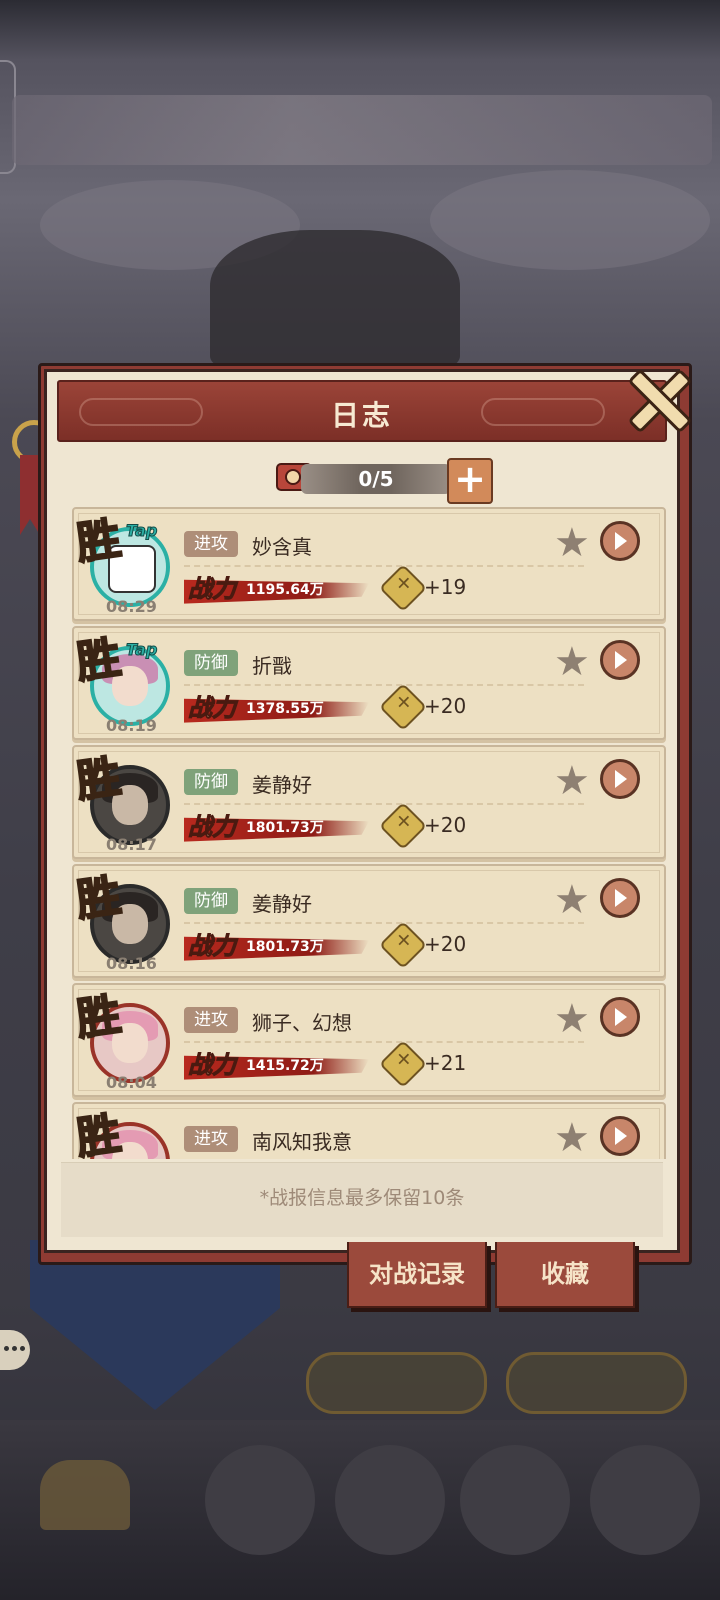 The image size is (720, 1600). I want to click on log-entry: 胜 进攻 南风知我意 战力 ★, so click(369, 1130).